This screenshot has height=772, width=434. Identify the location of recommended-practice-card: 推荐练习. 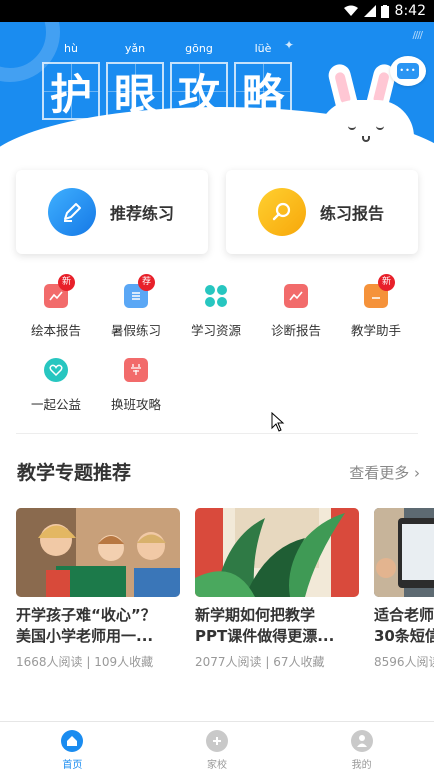
(112, 212).